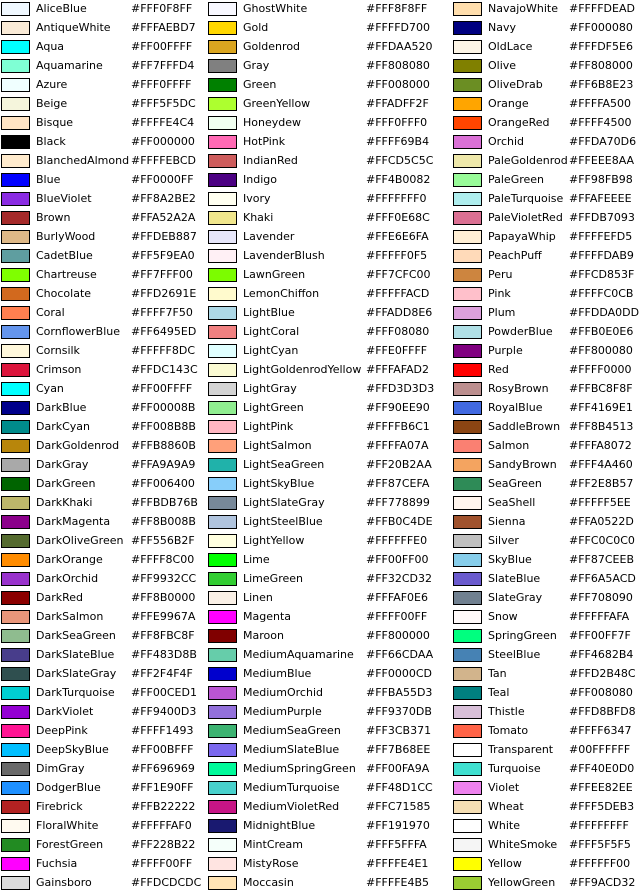  I want to click on color-hex-value: #FFB8860B, so click(163, 445).